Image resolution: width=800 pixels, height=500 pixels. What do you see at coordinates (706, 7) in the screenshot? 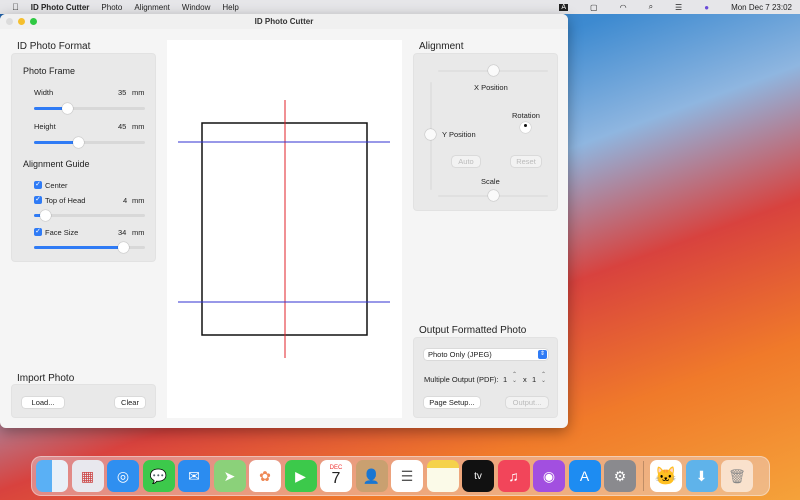
I see `siri-icon: ●` at bounding box center [706, 7].